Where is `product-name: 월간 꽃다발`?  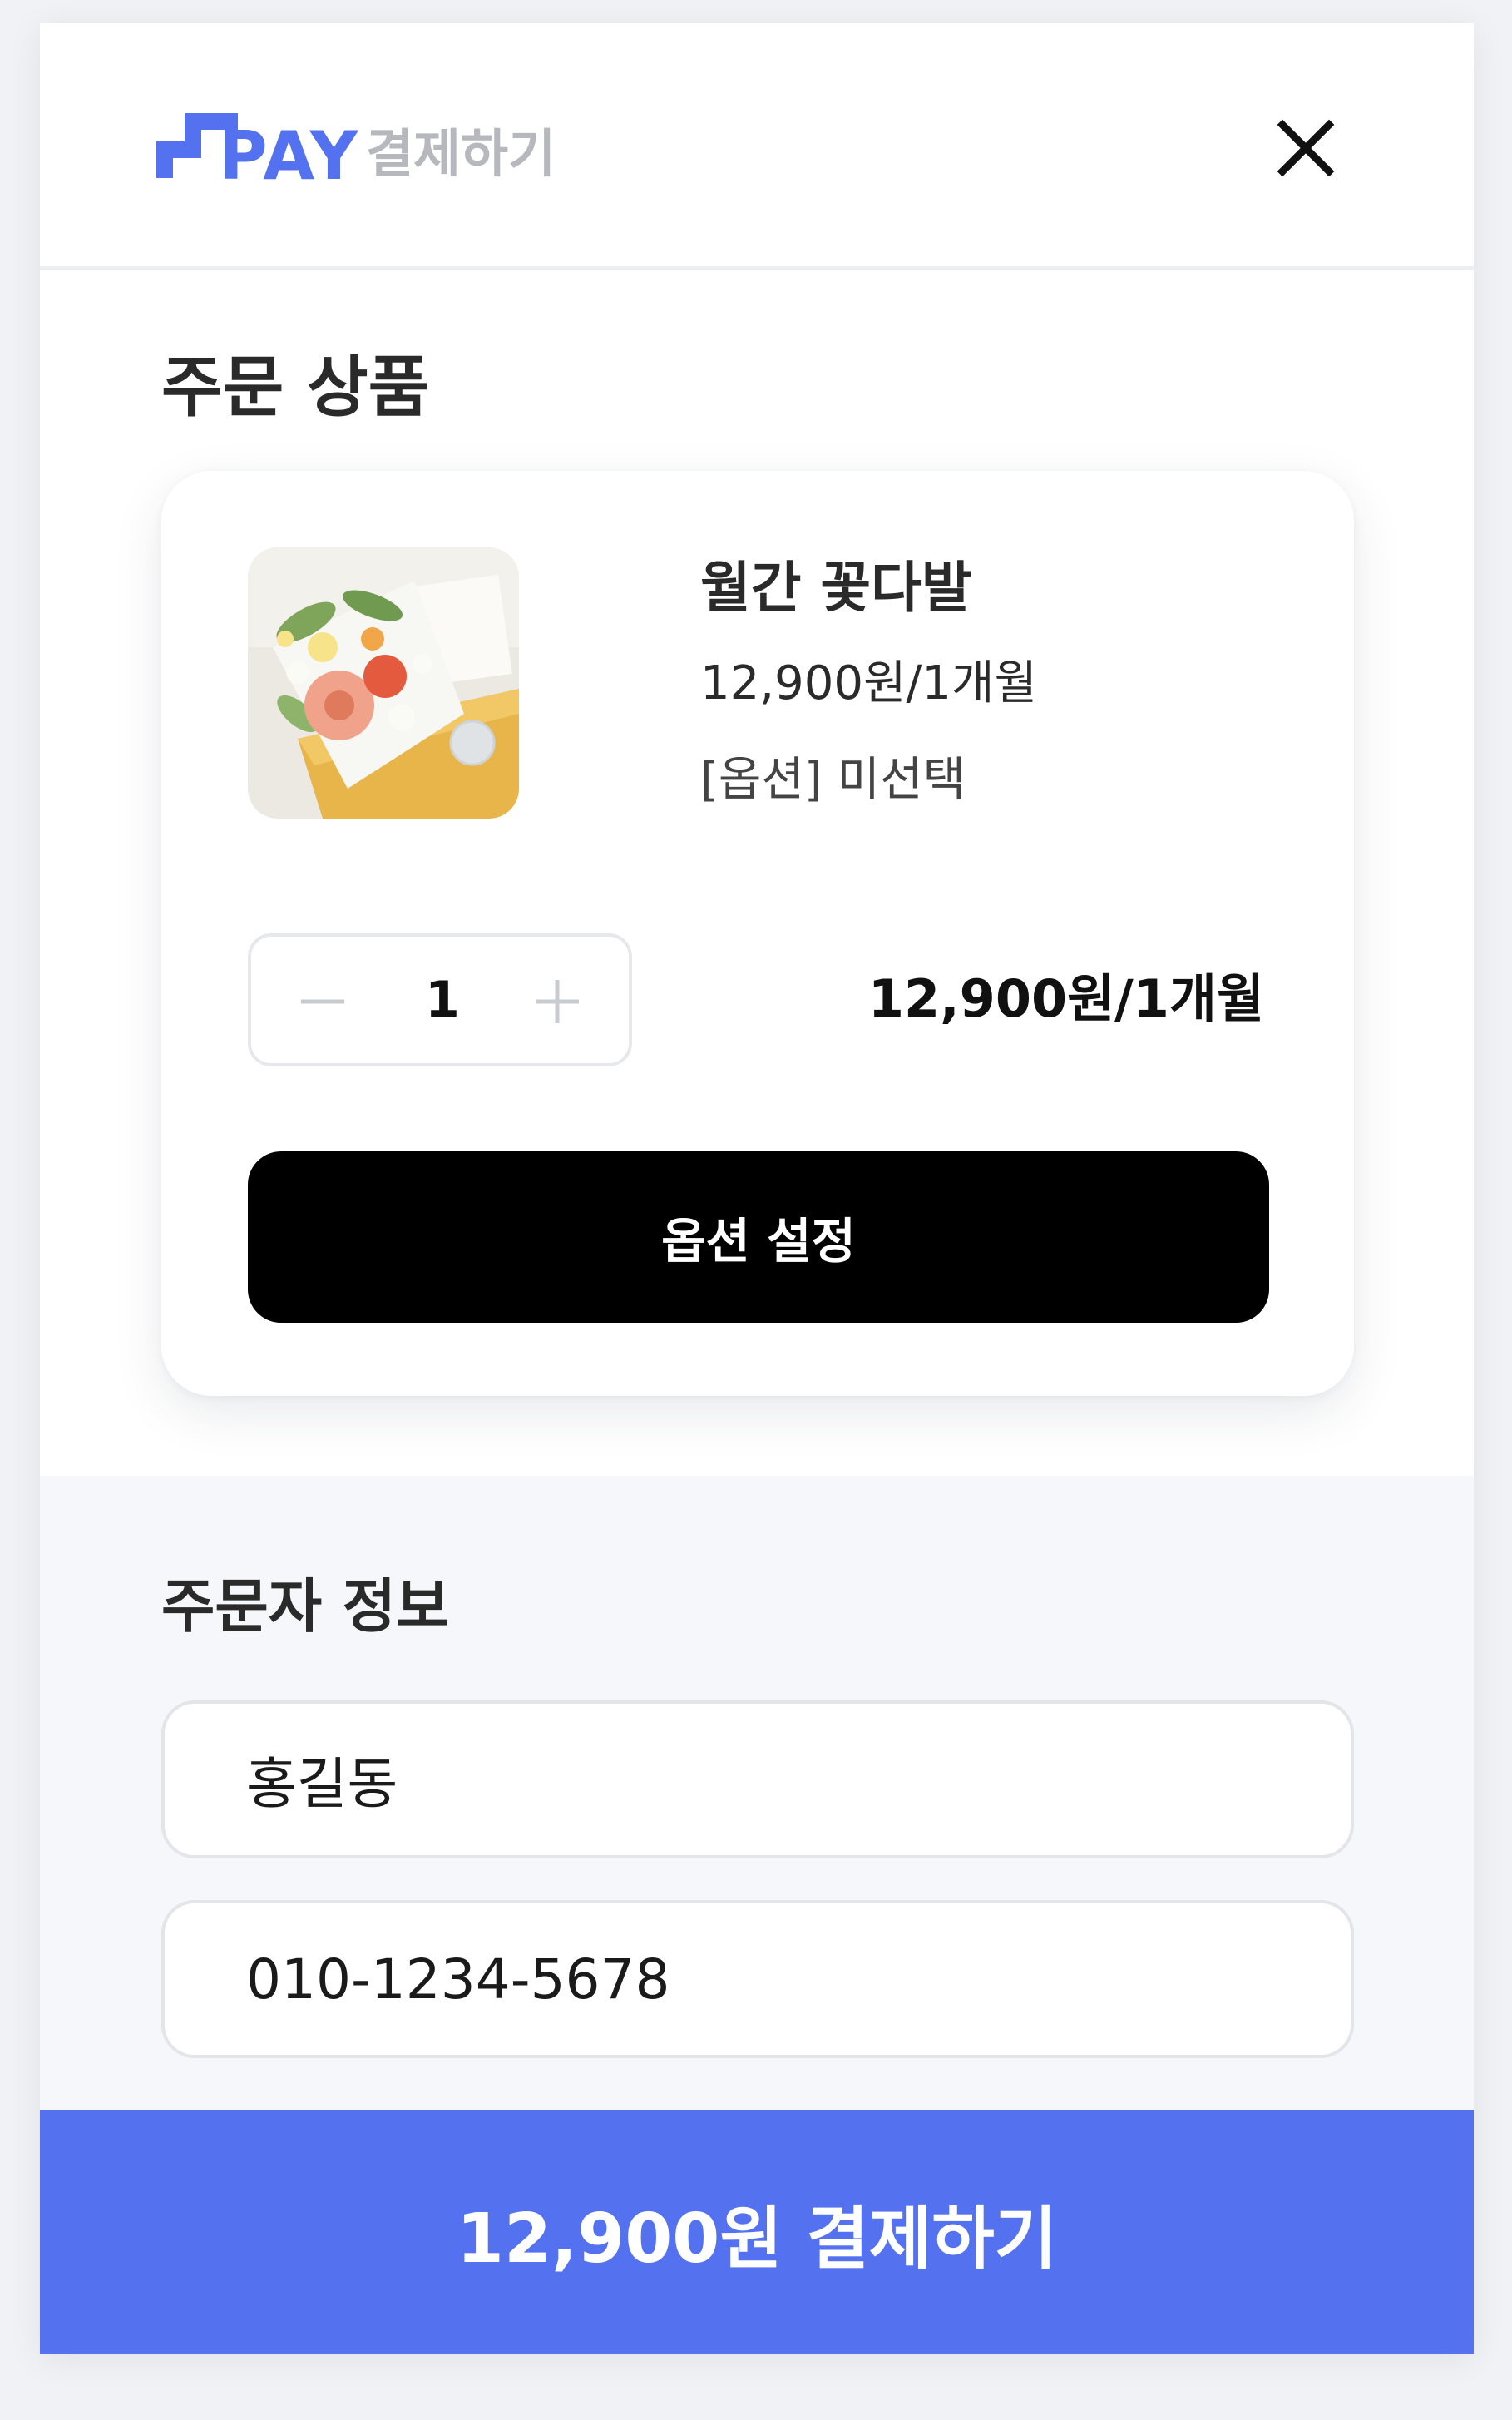 product-name: 월간 꽃다발 is located at coordinates (836, 588).